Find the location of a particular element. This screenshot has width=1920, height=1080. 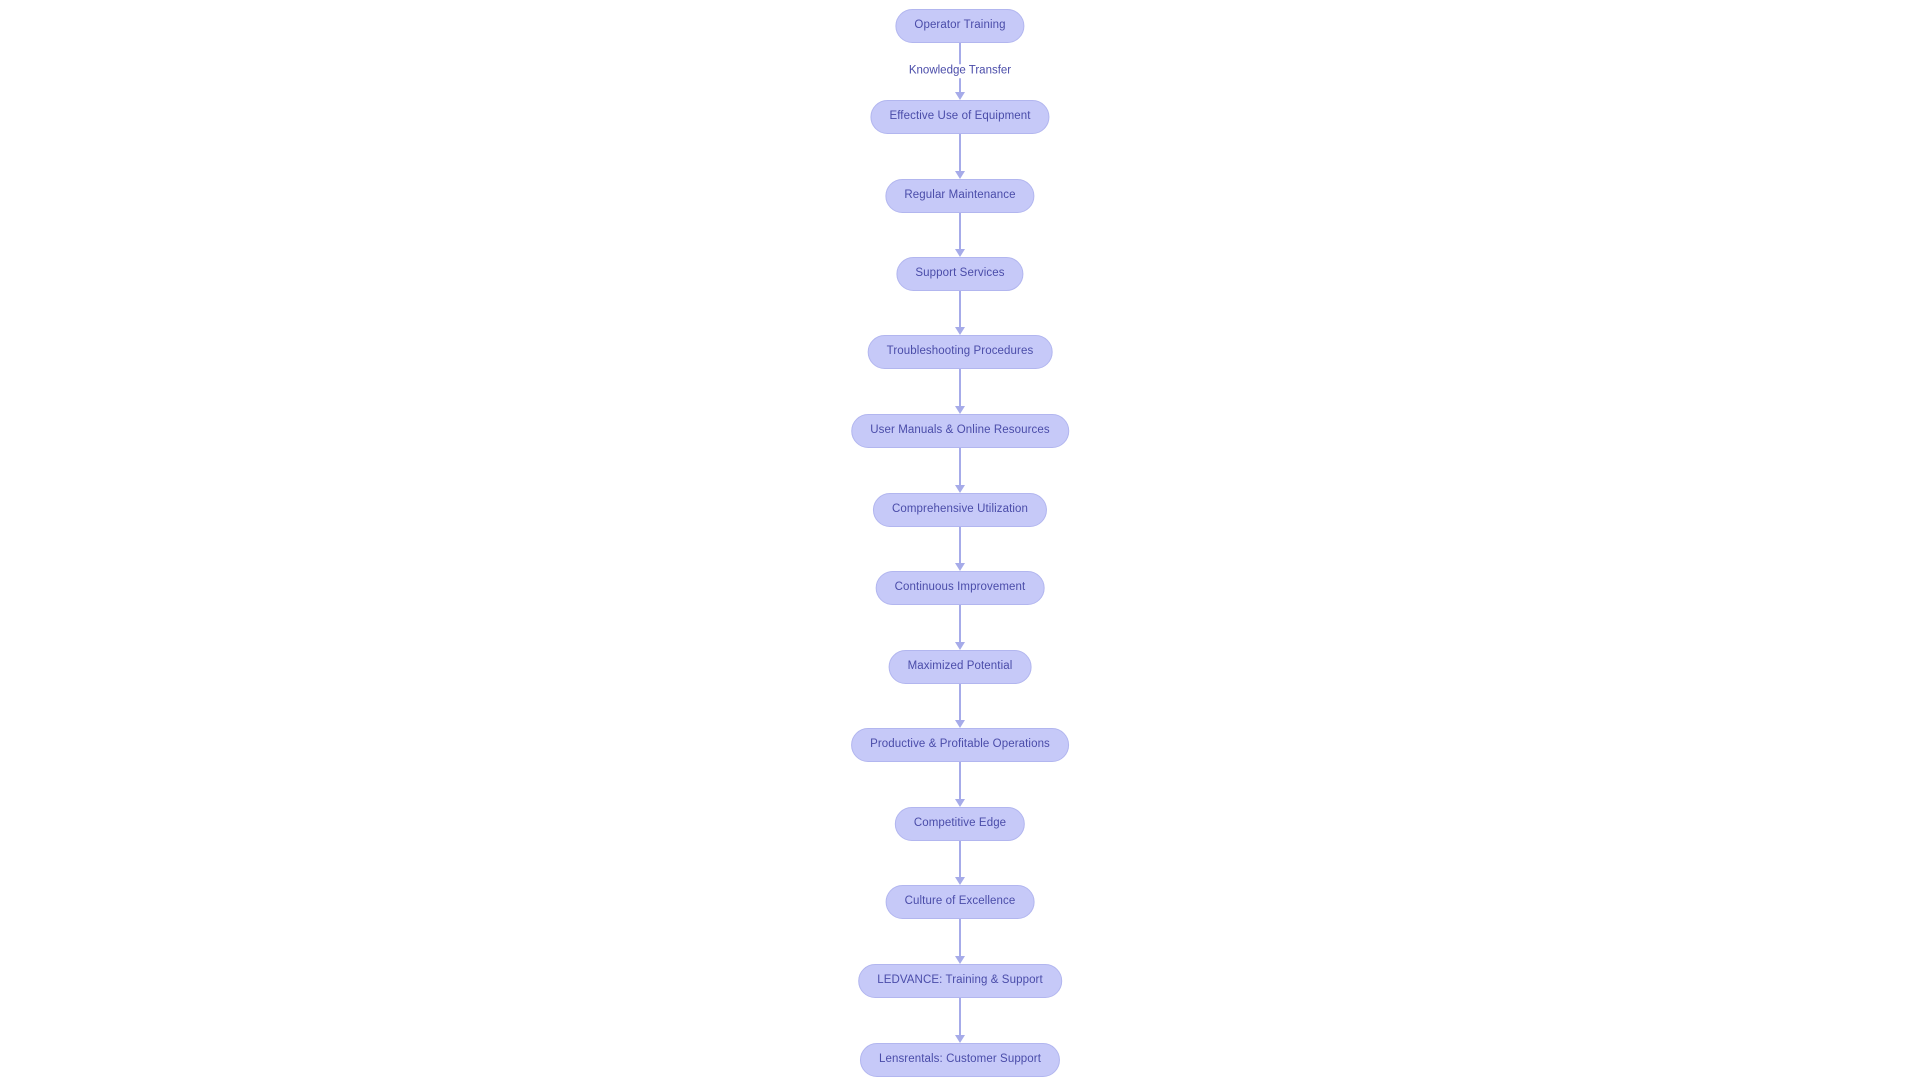

flowchart-node-n12: Culture of Excellence is located at coordinates (960, 902).